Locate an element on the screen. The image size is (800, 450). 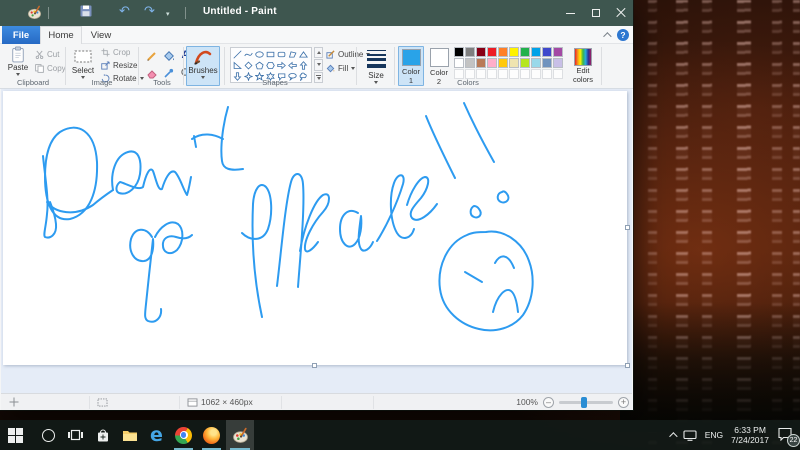
tray-expand-icon is located at coordinates (673, 436).